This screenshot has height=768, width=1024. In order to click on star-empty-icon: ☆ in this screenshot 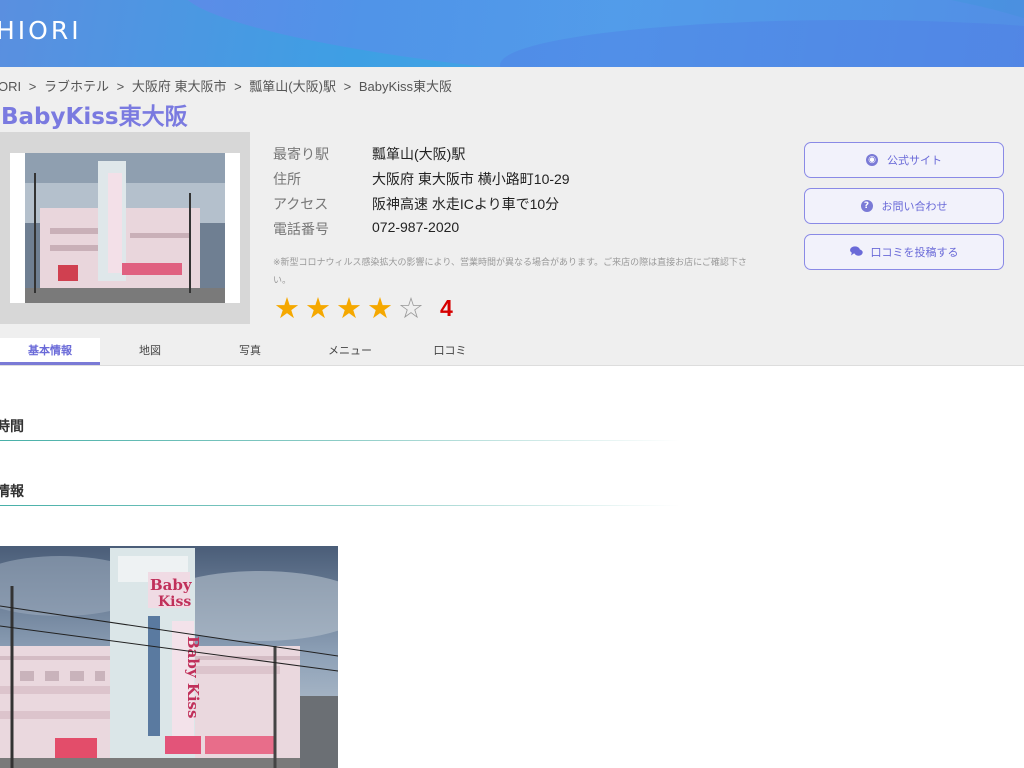, I will do `click(411, 308)`.